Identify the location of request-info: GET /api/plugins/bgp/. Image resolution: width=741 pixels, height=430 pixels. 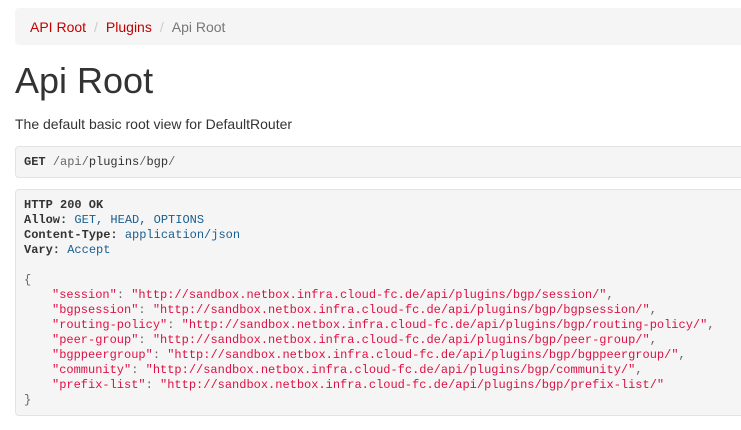
(378, 162).